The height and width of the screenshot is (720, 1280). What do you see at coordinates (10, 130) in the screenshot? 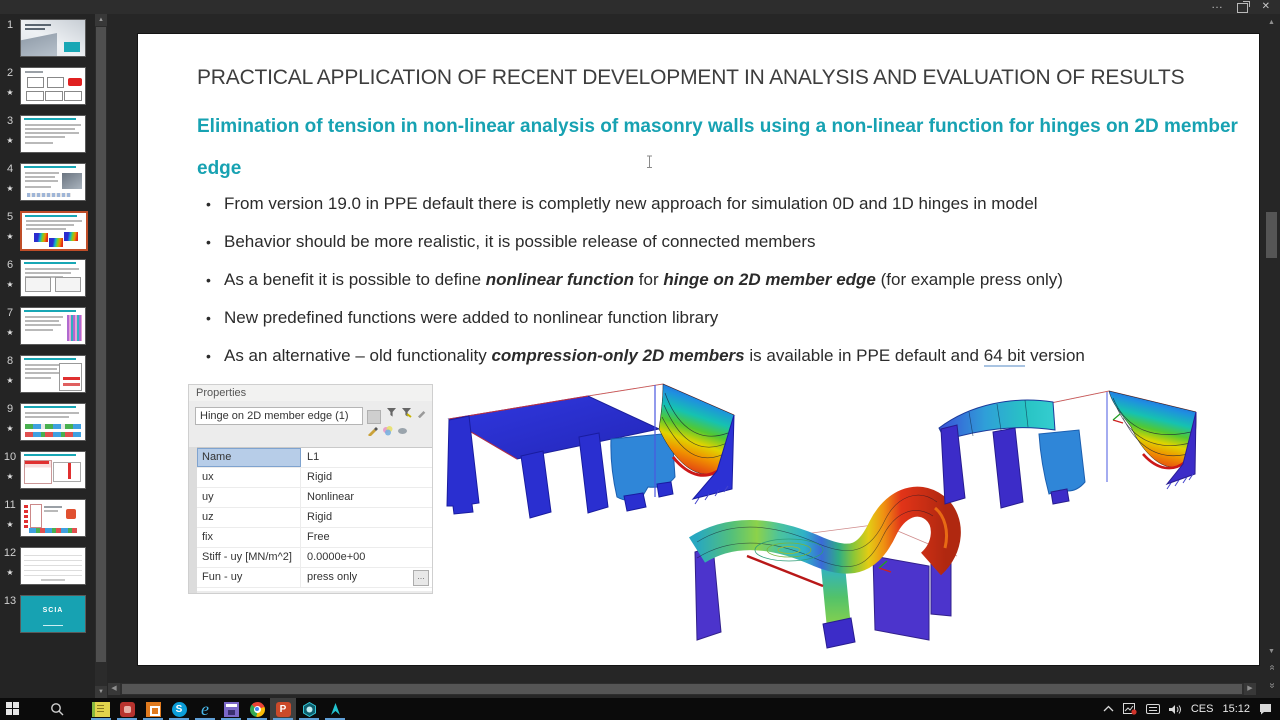
I see `slide-meta: 3 ★` at bounding box center [10, 130].